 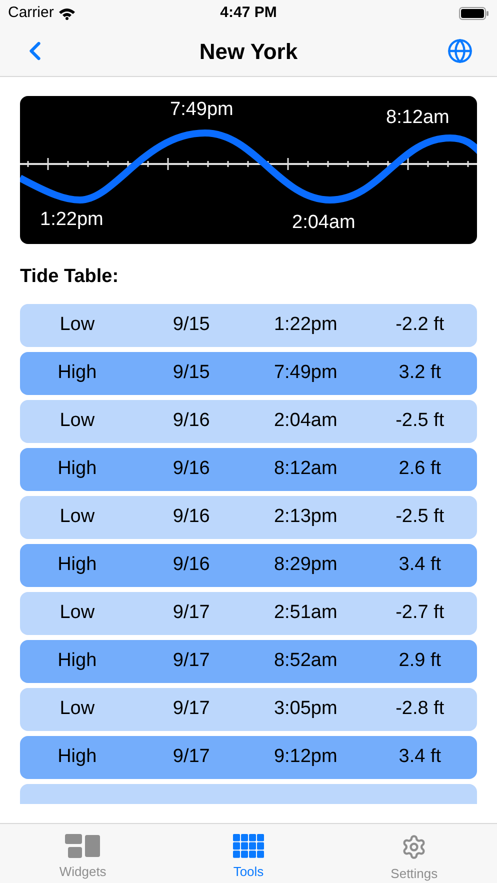 I want to click on tide-time-label: 8:12am, so click(x=418, y=118).